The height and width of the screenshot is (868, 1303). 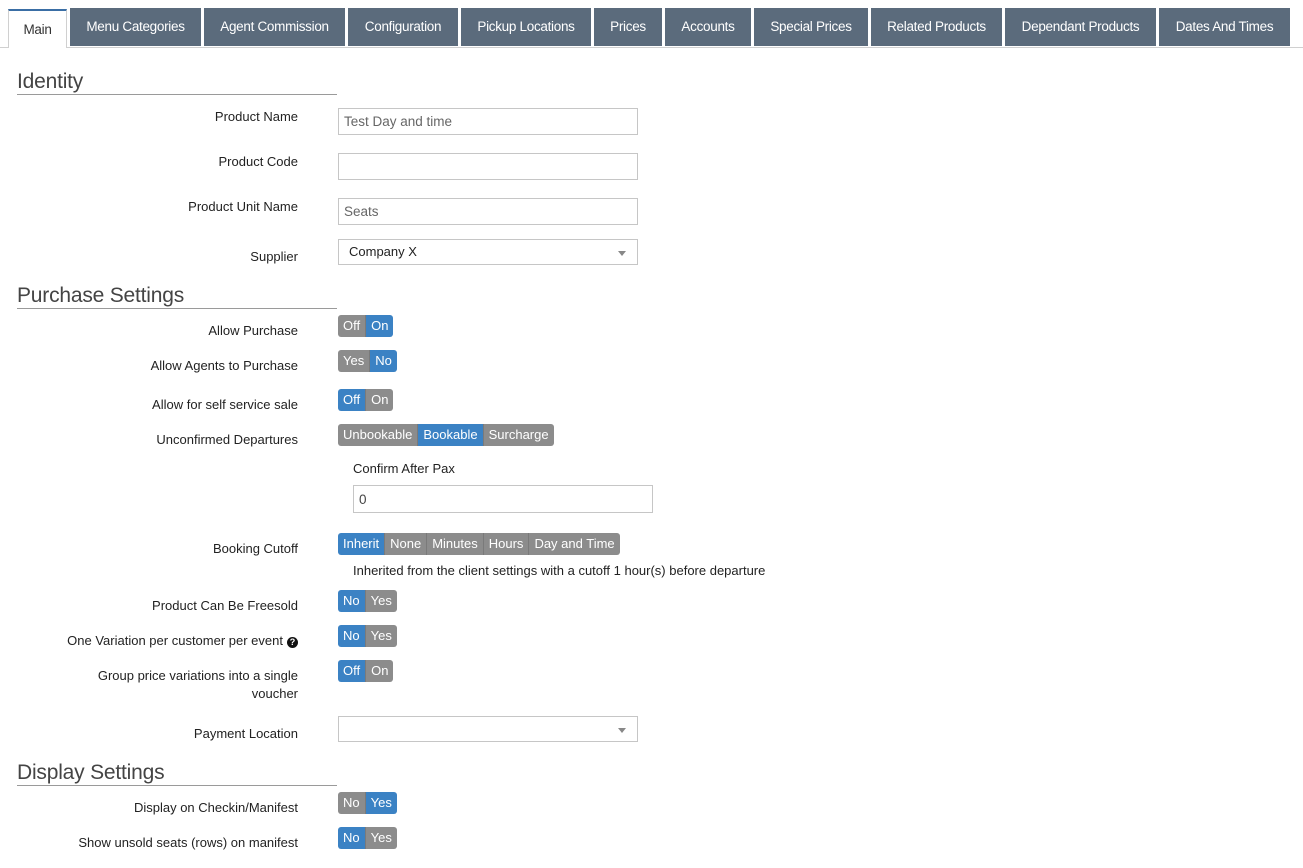 I want to click on allow-purchase-on: On, so click(x=380, y=326).